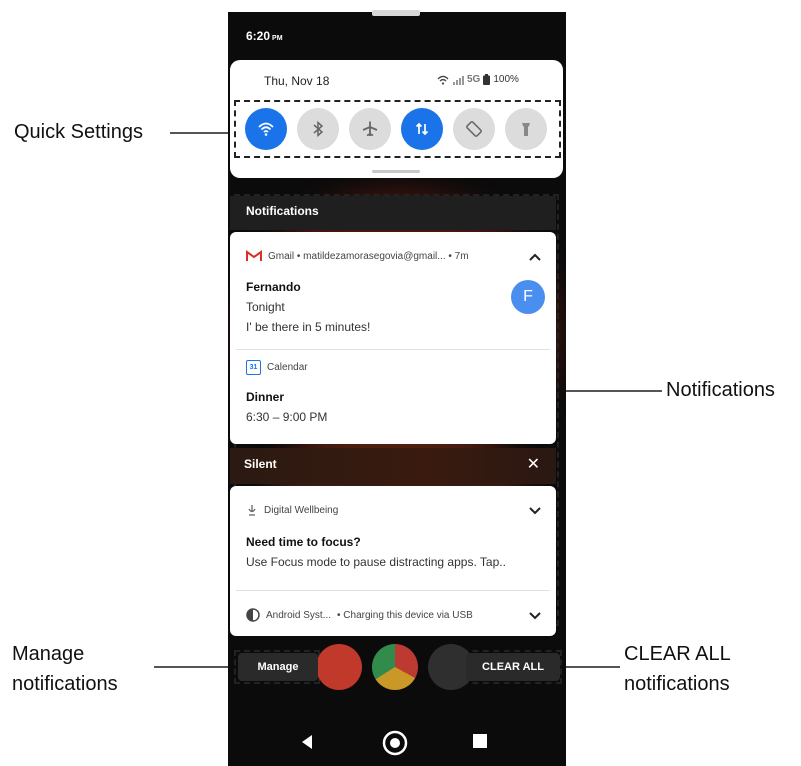 The image size is (801, 766). Describe the element at coordinates (480, 741) in the screenshot. I see `recents-icon` at that location.